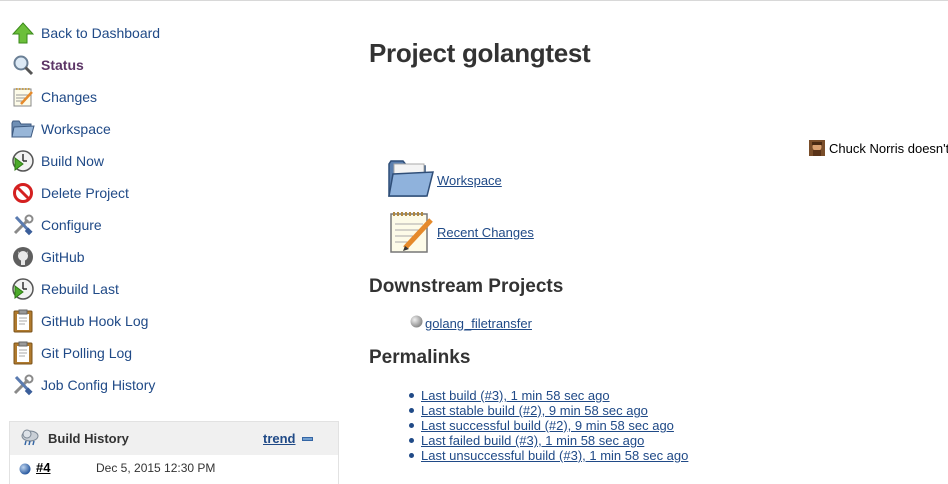 This screenshot has width=948, height=484. I want to click on build-number-link: #4, so click(43, 467).